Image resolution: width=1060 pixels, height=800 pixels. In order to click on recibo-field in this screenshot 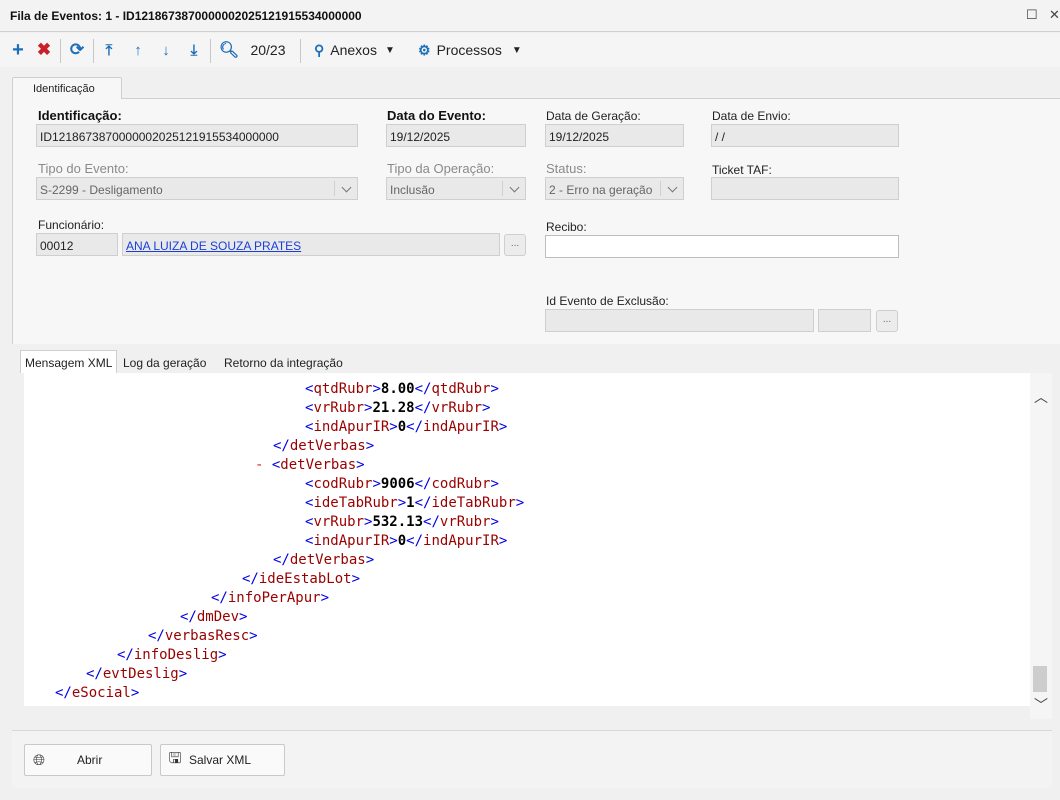, I will do `click(722, 246)`.